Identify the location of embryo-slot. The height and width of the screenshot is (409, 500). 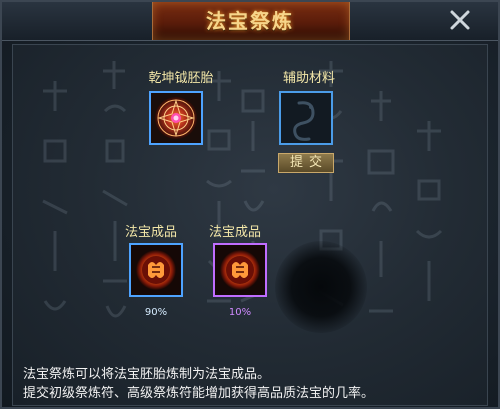
(176, 118).